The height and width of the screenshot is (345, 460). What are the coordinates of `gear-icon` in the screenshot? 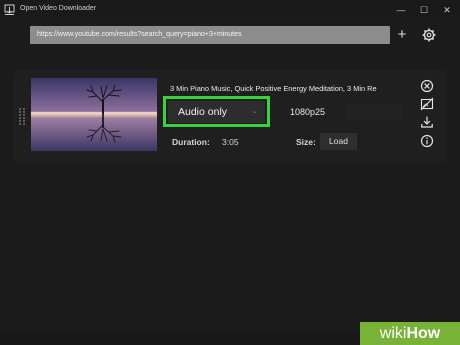 It's located at (429, 35).